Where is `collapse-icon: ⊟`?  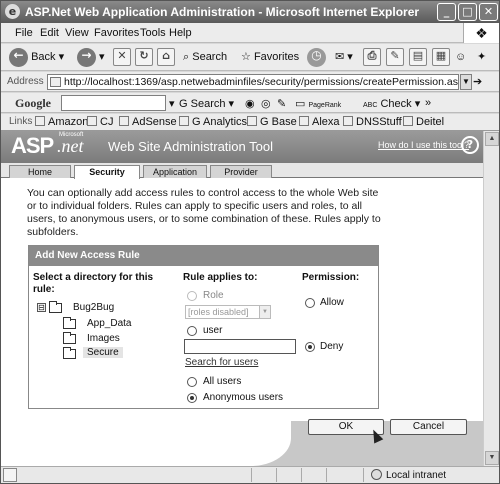 collapse-icon: ⊟ is located at coordinates (41, 307).